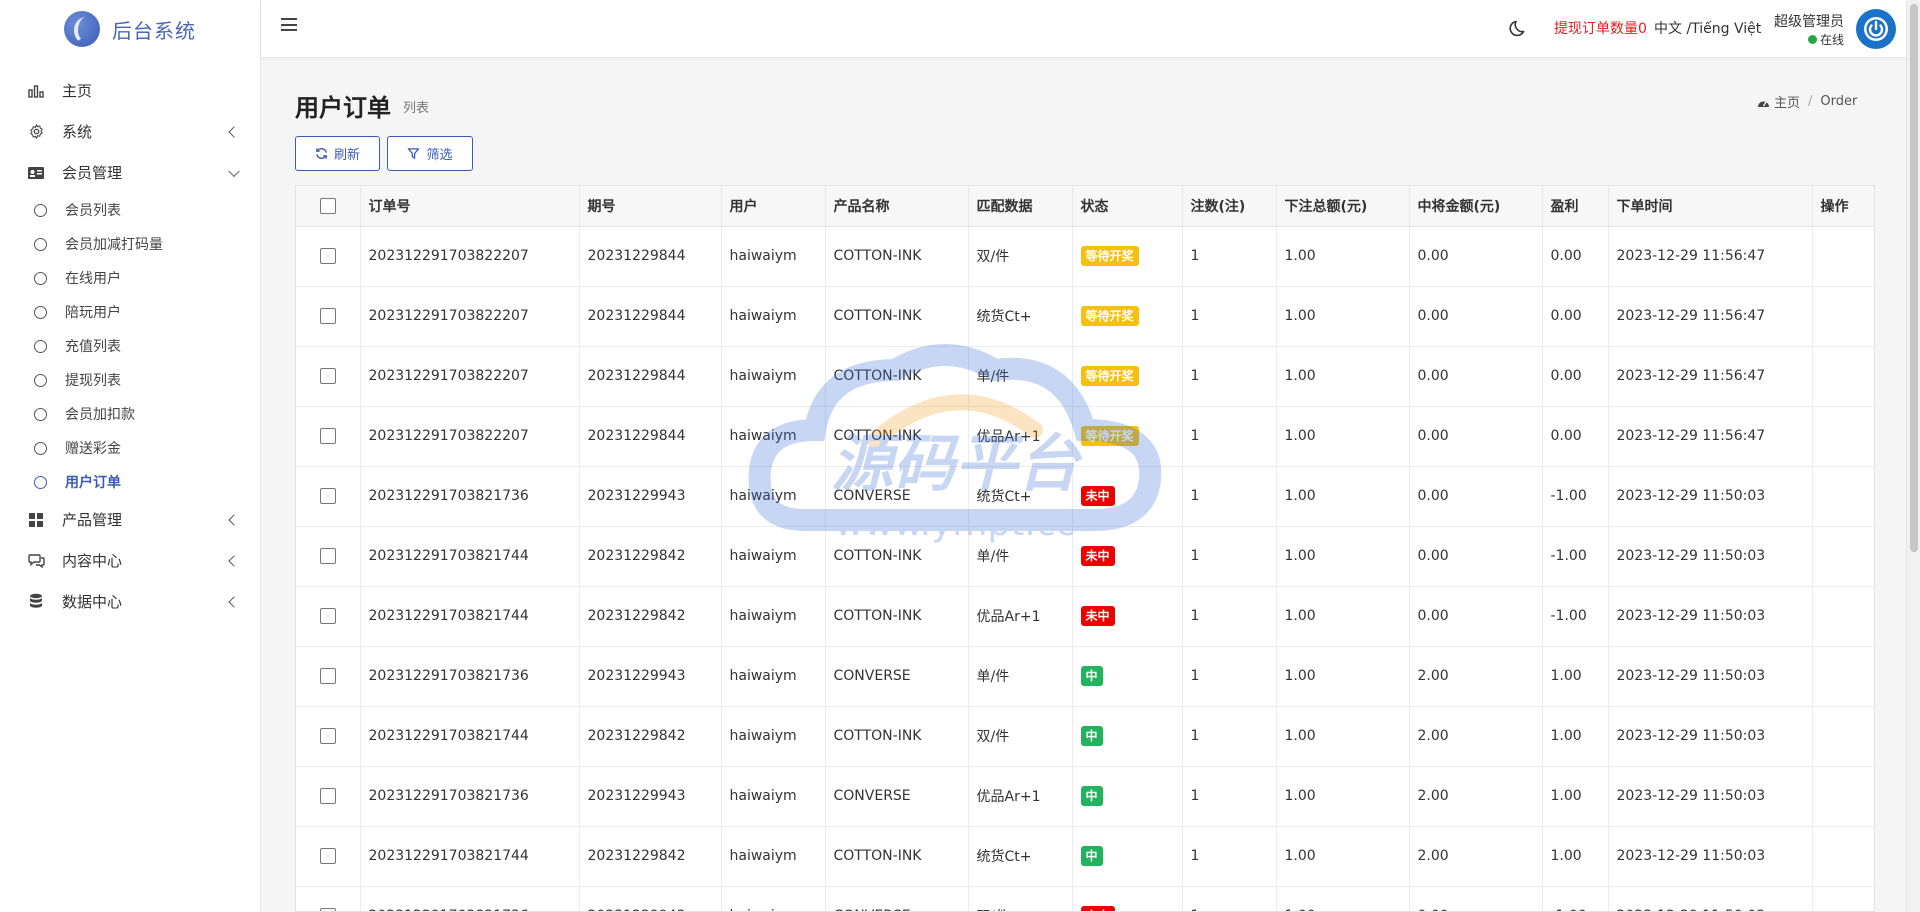  What do you see at coordinates (1343, 316) in the screenshot?
I see `table-cell: 1.00` at bounding box center [1343, 316].